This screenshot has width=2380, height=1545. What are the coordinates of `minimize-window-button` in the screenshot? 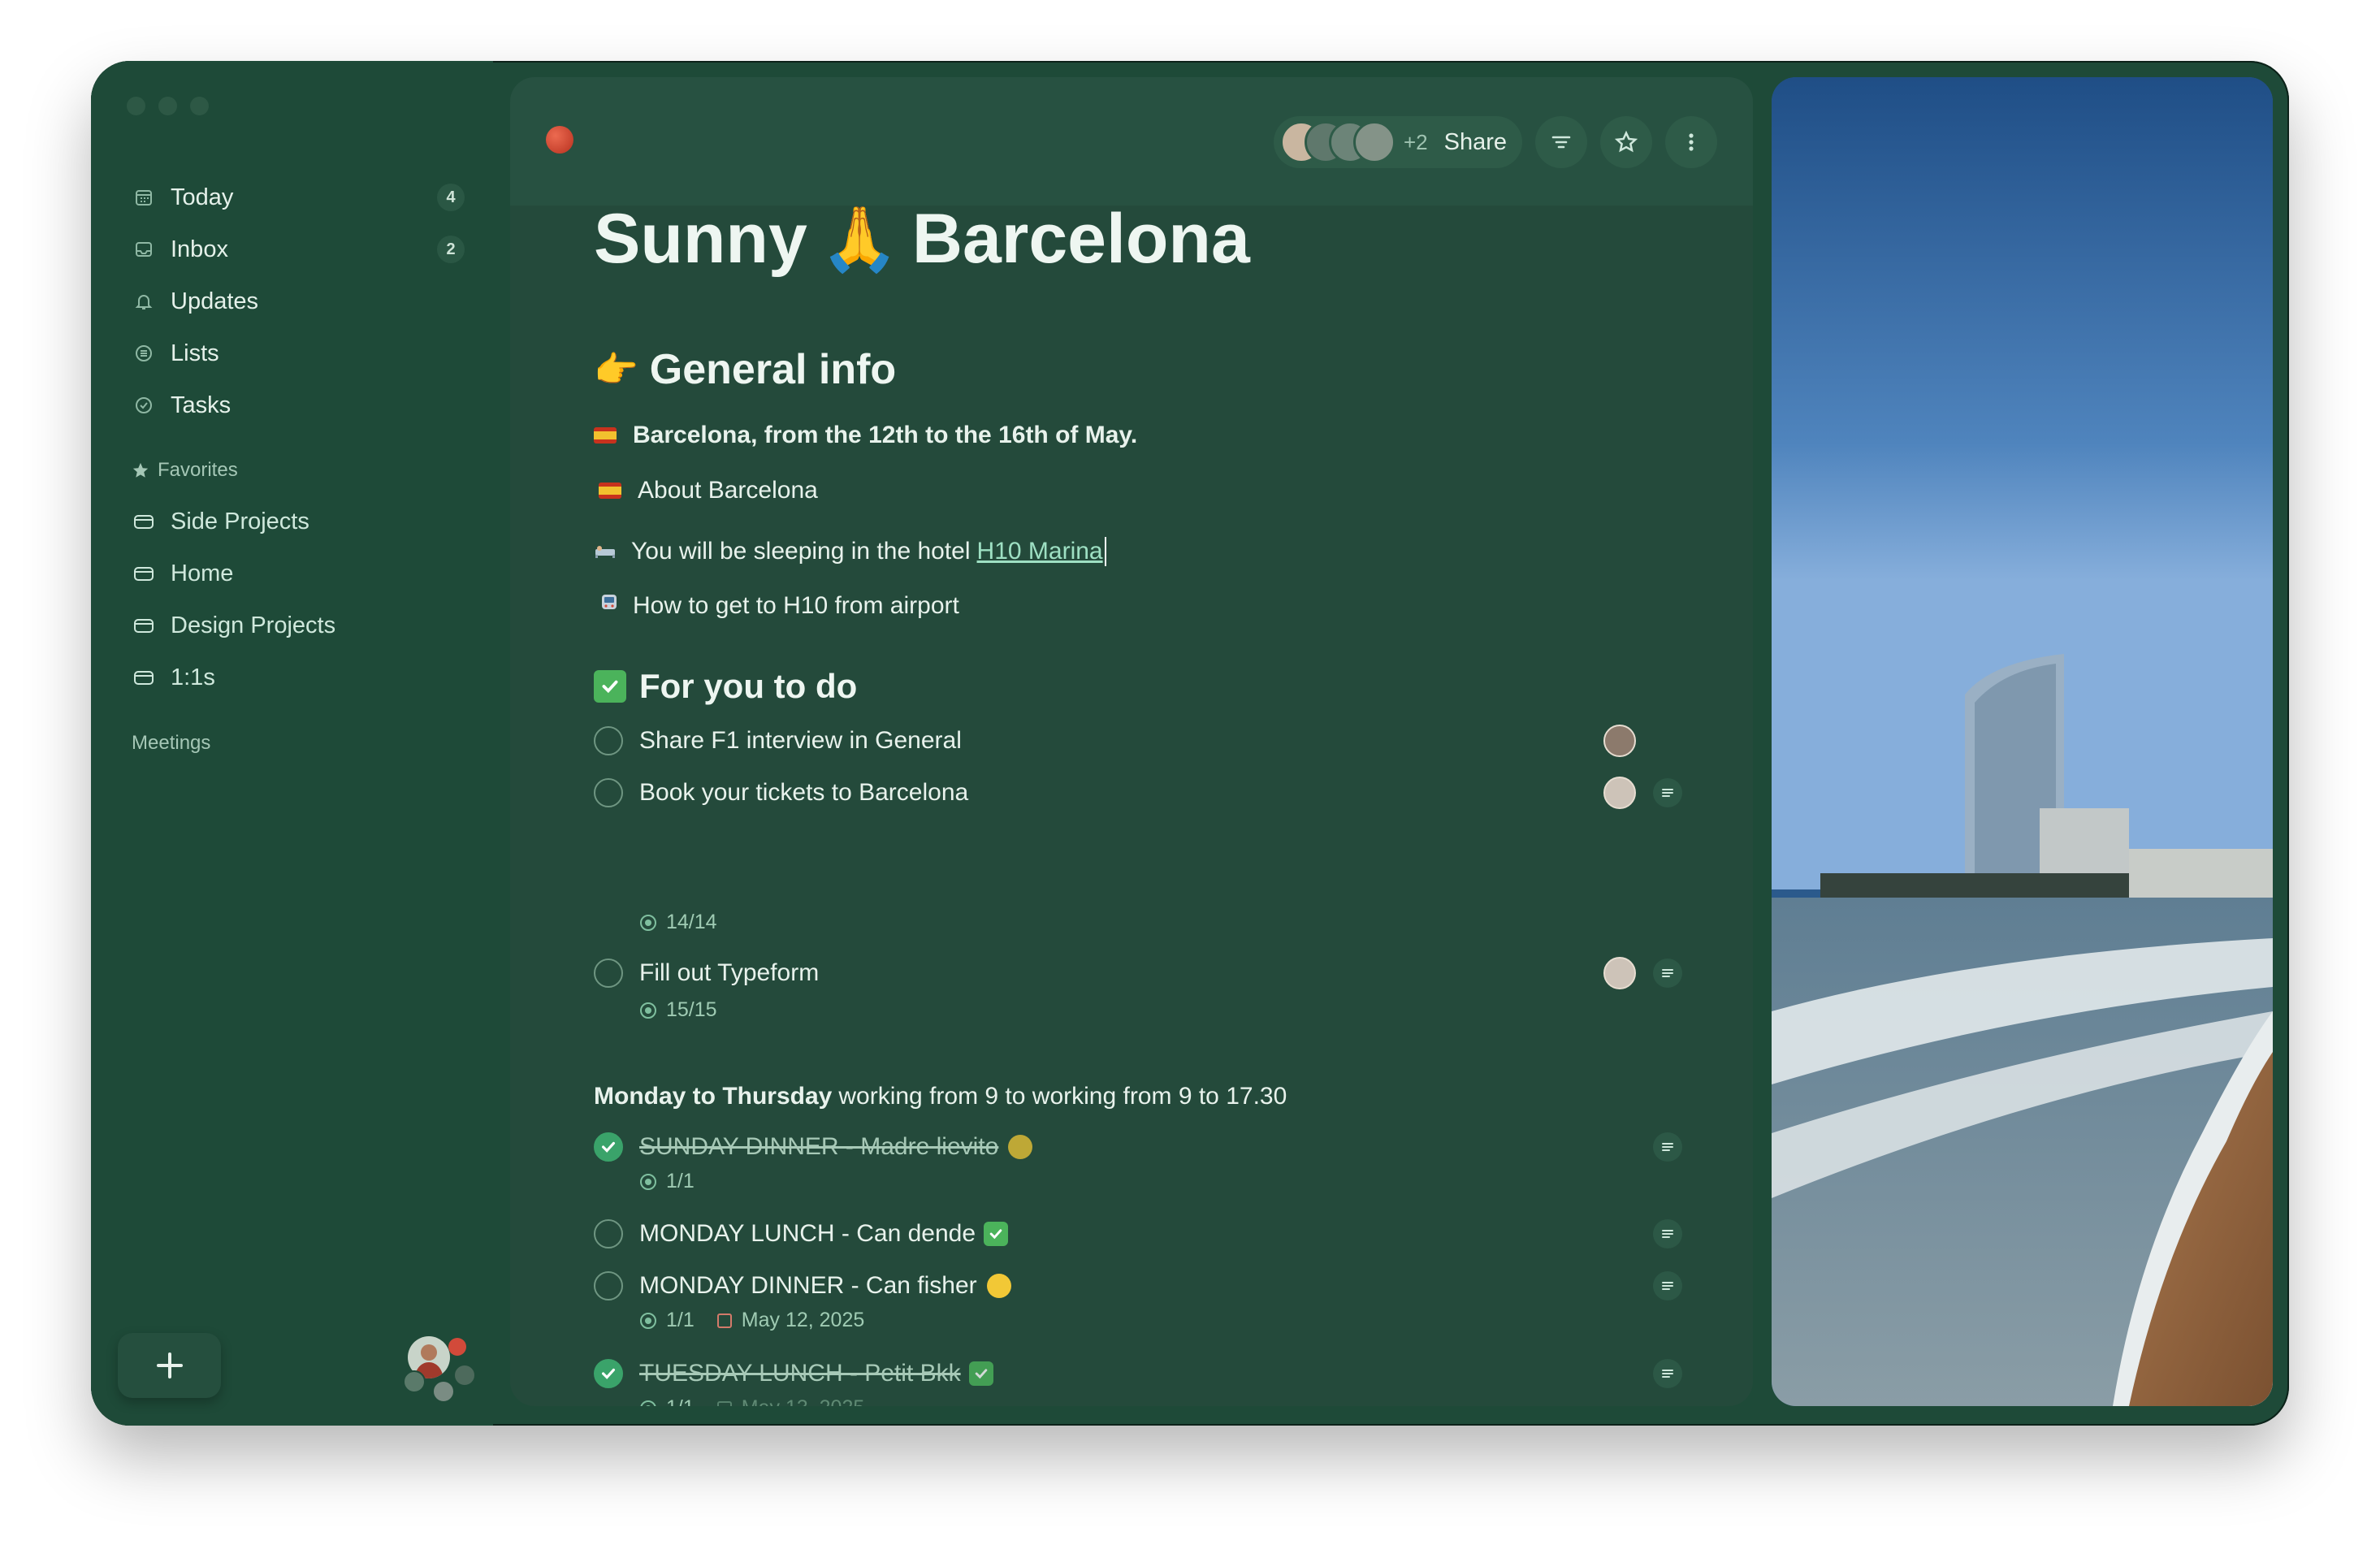 It's located at (167, 106).